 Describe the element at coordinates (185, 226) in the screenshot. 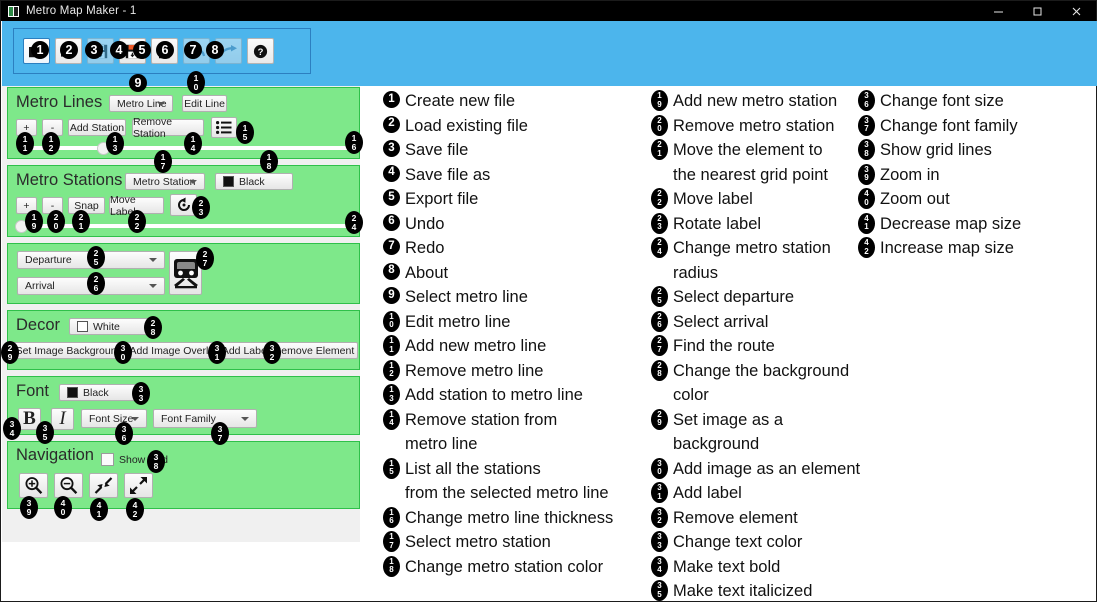

I see `station-radius-slider` at that location.